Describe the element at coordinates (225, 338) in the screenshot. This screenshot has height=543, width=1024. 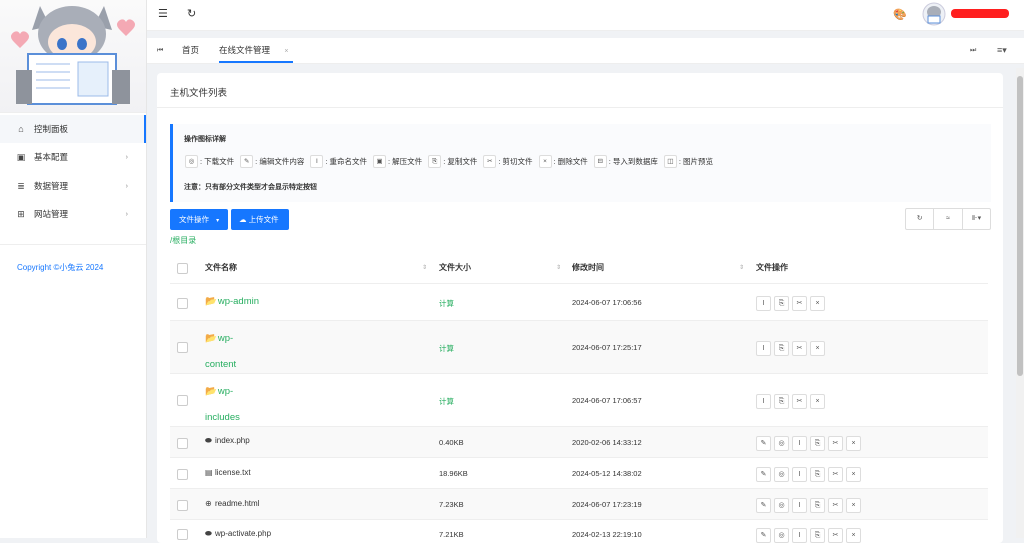
I see `file-name: wp-` at that location.